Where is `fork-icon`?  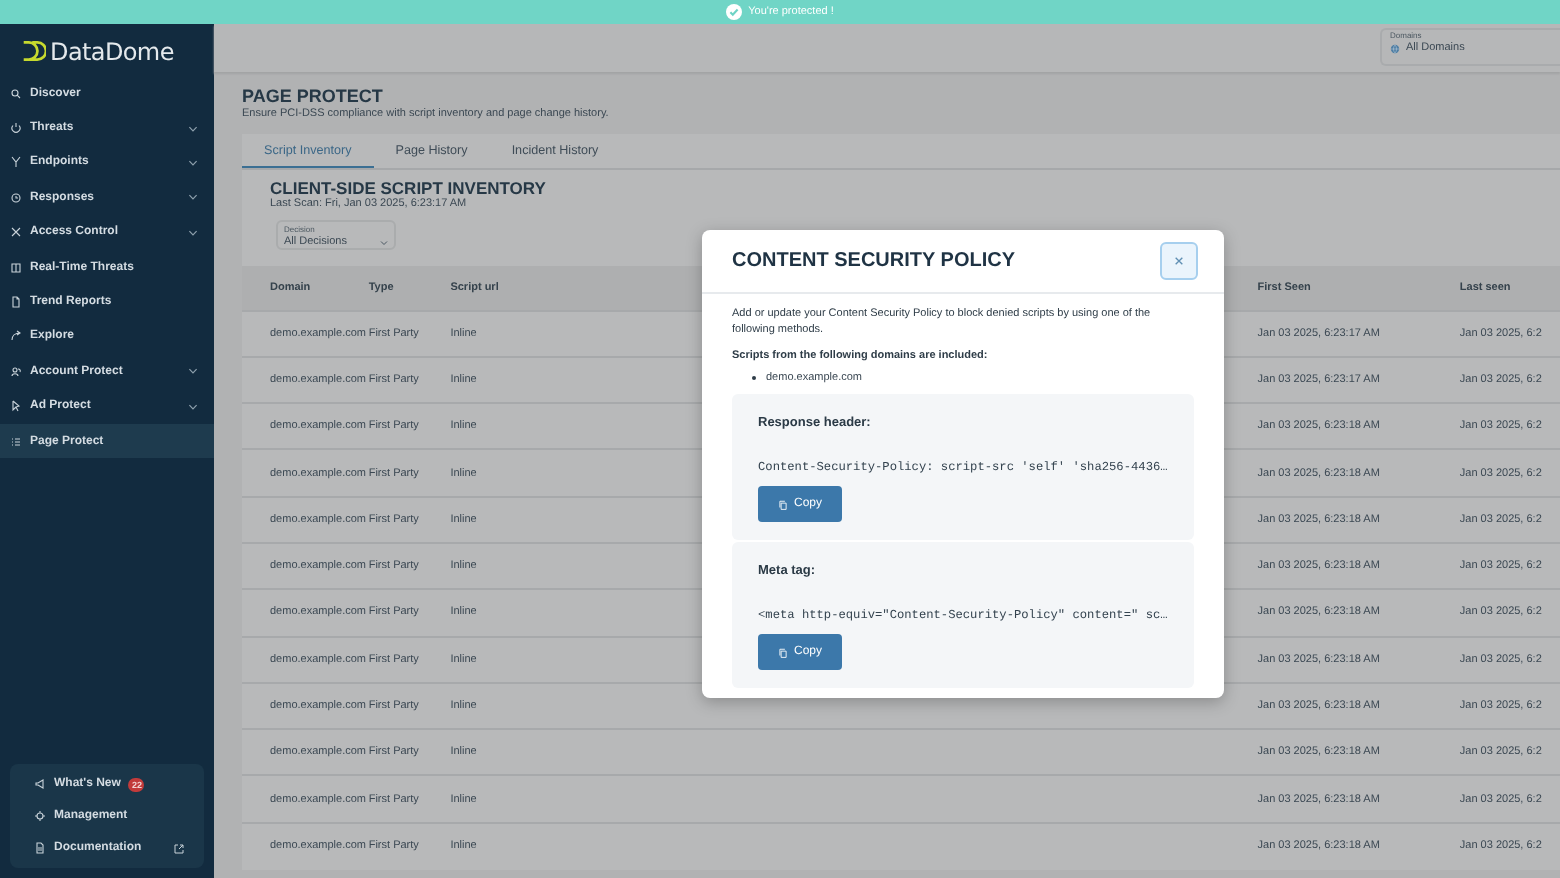
fork-icon is located at coordinates (16, 162).